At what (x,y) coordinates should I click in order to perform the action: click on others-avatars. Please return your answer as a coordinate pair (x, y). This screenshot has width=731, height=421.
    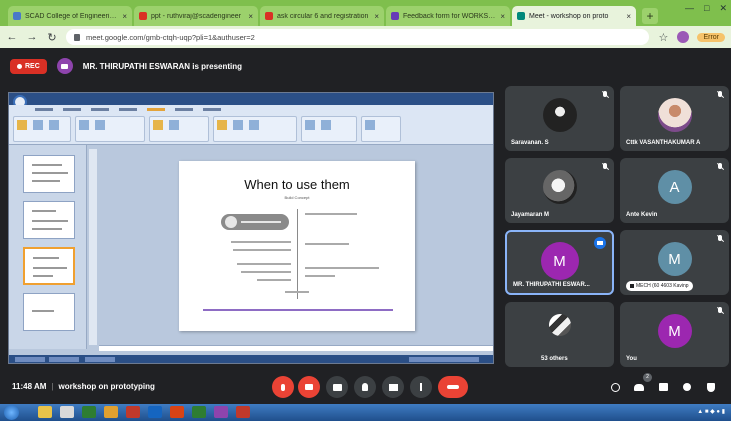
    Looking at the image, I should click on (559, 325).